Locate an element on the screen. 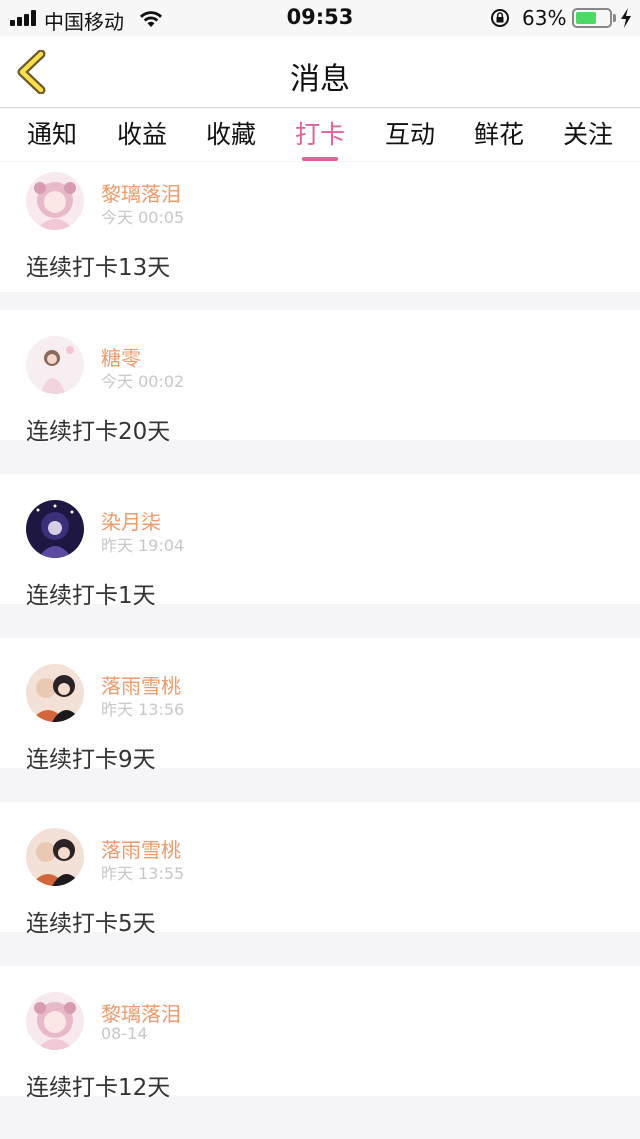  tab-bar: 通知 收益 收藏 打卡 互动 鲜花 关注 is located at coordinates (320, 135).